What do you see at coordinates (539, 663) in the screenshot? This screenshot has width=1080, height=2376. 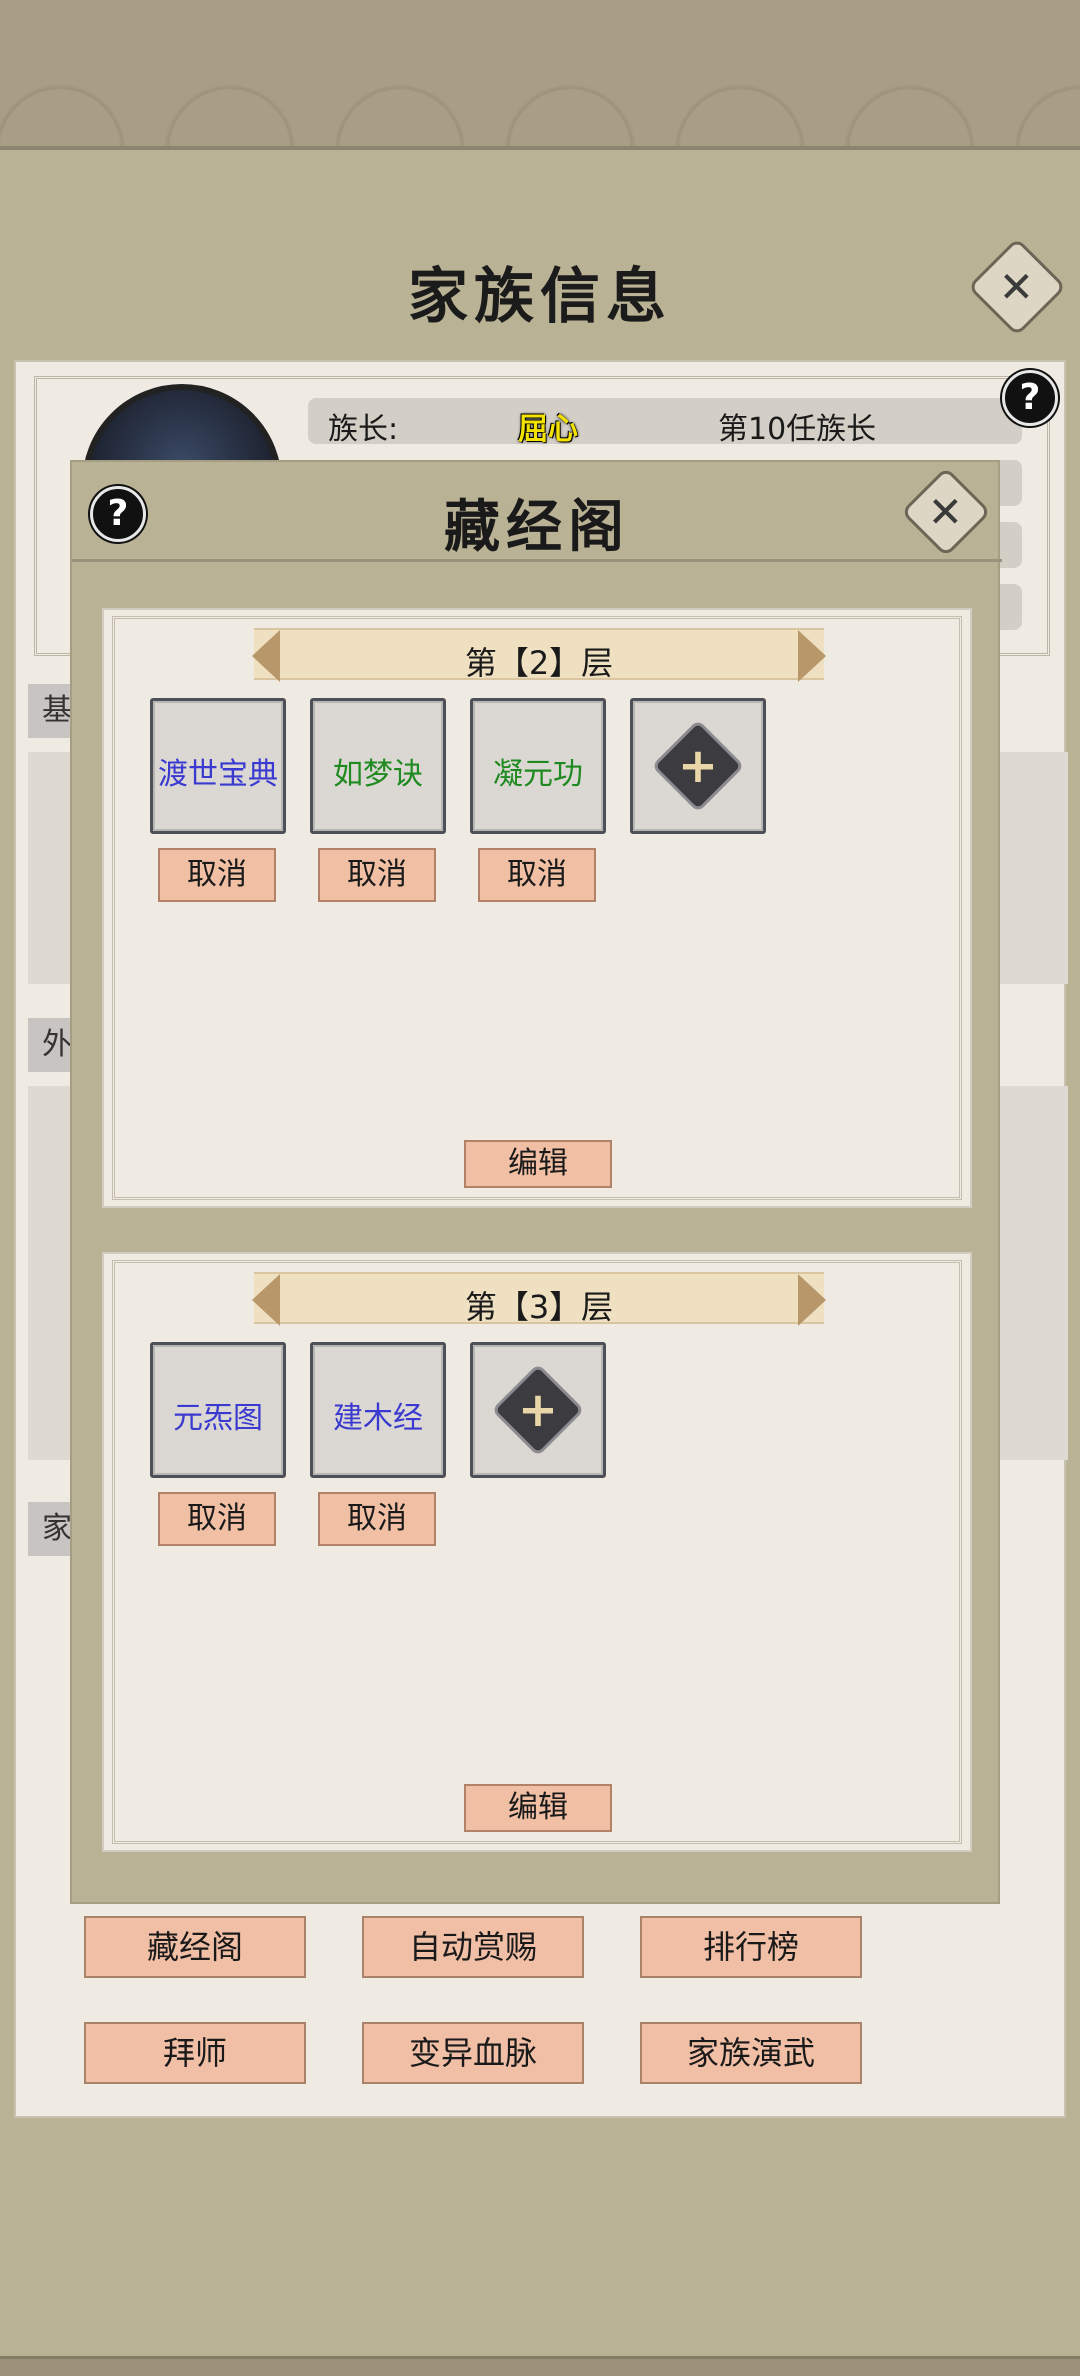 I see `floor-label: 第【2】层` at bounding box center [539, 663].